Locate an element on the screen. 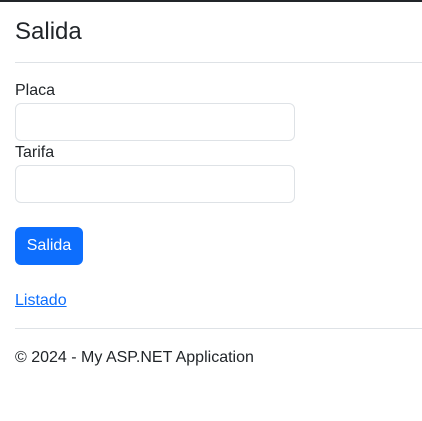 Image resolution: width=422 pixels, height=421 pixels. title-divider is located at coordinates (218, 62).